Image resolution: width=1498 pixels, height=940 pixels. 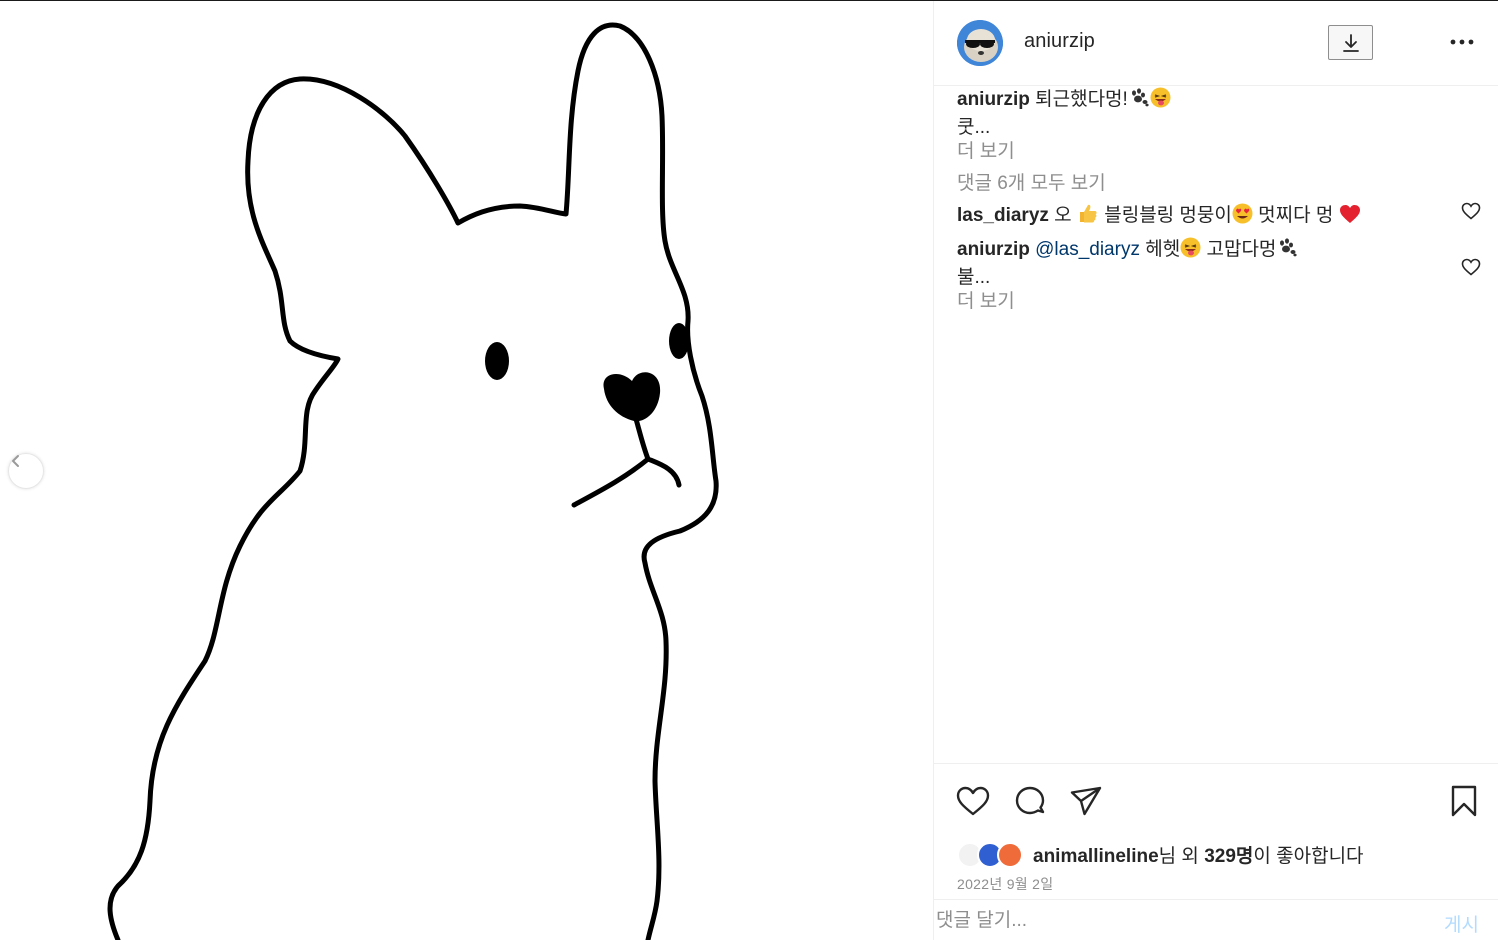 I want to click on post-date: 2022년 9월 2일, so click(x=1005, y=884).